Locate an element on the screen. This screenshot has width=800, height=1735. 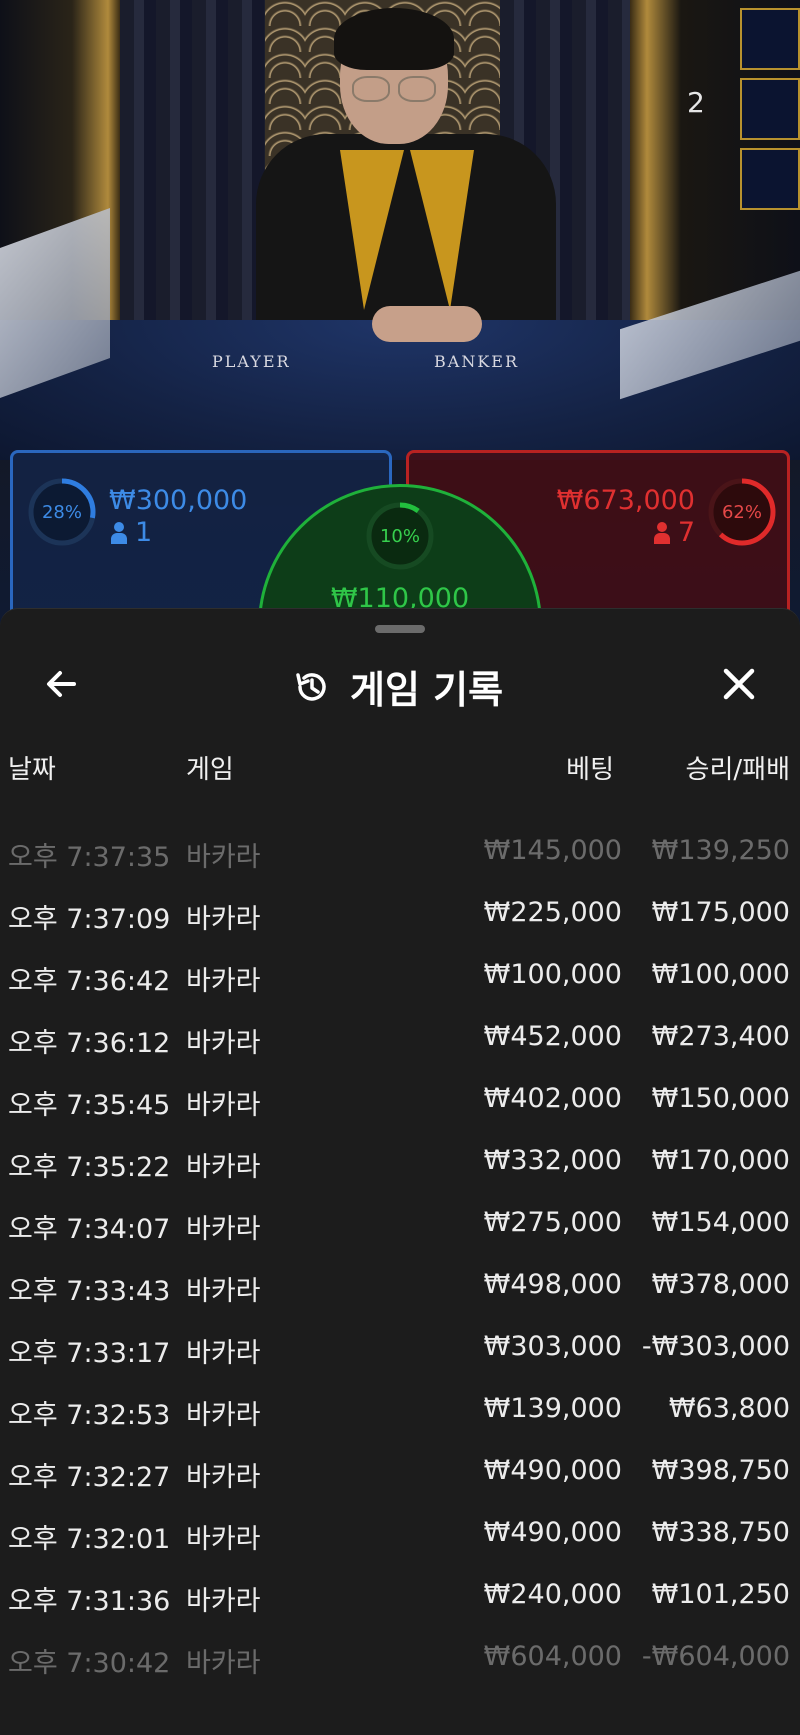
history-row: 오후 7:37:35 바카라 ₩145,000 ₩139,250 is located at coordinates (400, 860).